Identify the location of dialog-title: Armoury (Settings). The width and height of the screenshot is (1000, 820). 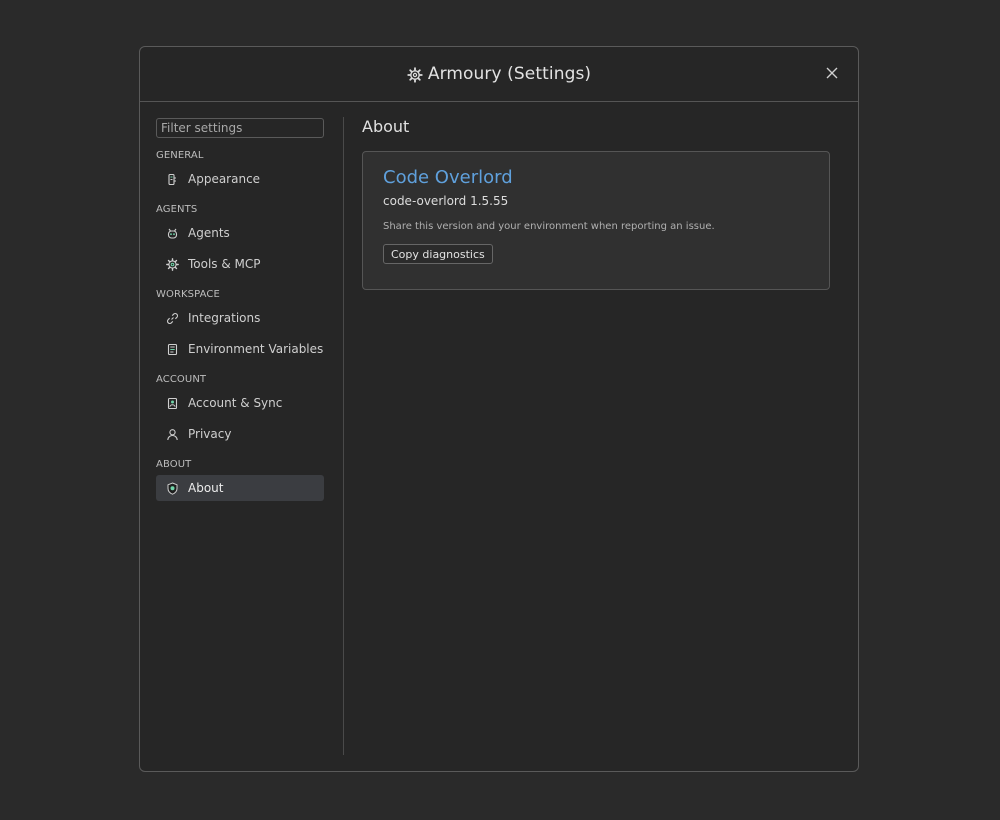
(509, 74).